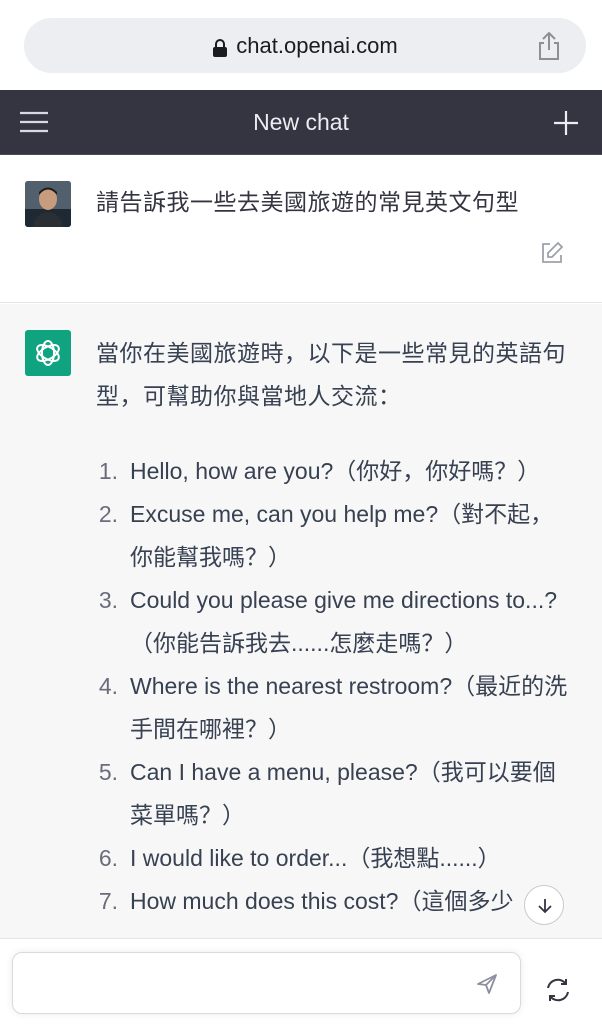 The height and width of the screenshot is (1024, 602). I want to click on list-item: 6. I would like to order...（我想點......）, so click(327, 858).